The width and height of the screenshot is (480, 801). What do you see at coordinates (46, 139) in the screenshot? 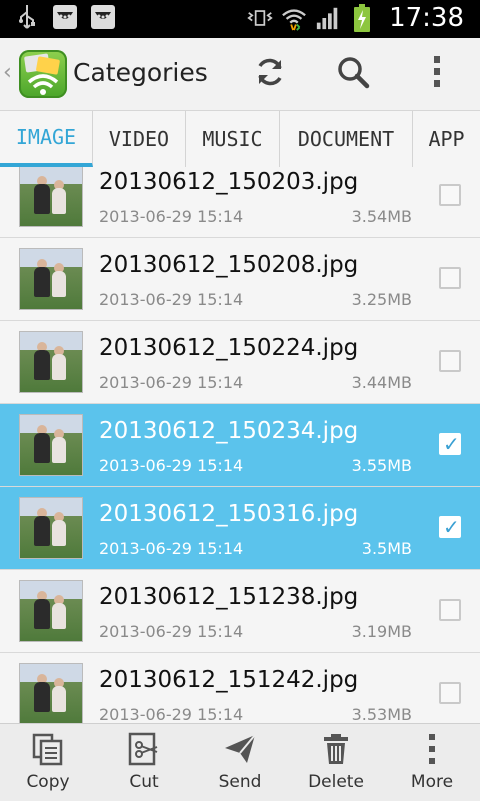
I see `tab-image: IMAGE` at bounding box center [46, 139].